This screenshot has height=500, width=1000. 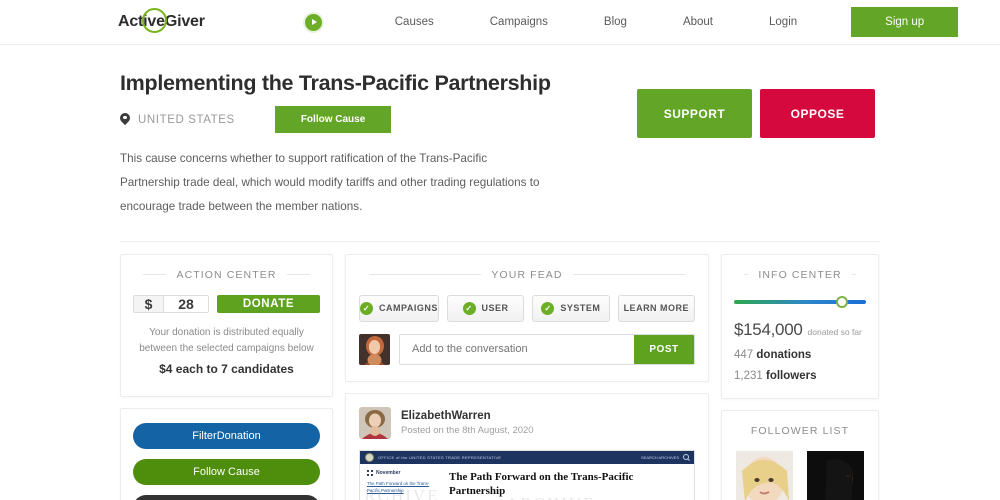 I want to click on embed-sidebar-heading: November, so click(x=404, y=472).